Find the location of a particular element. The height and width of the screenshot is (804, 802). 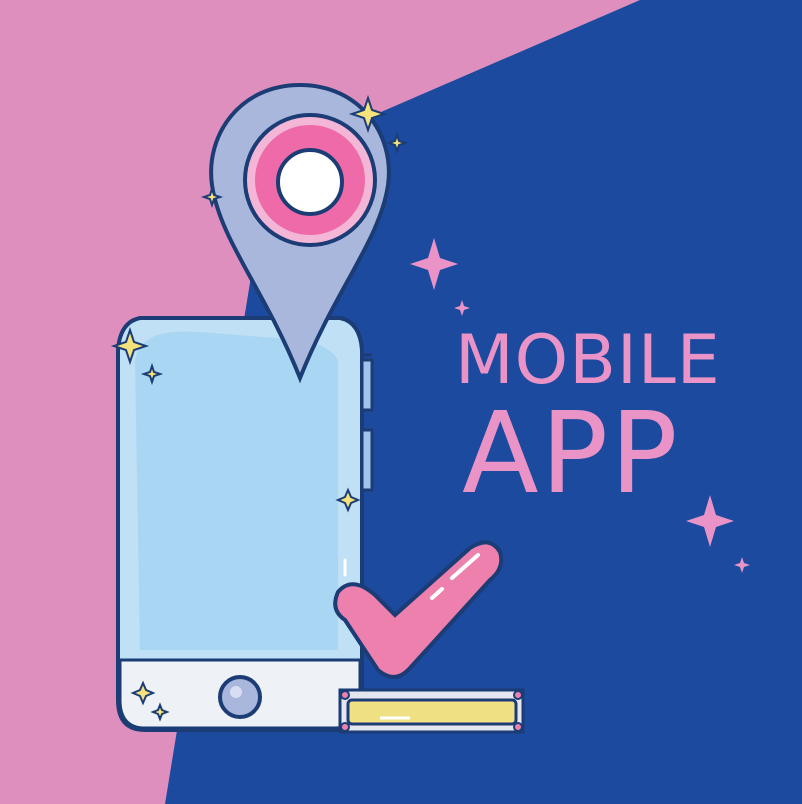

title-line-2: APP is located at coordinates (571, 454).